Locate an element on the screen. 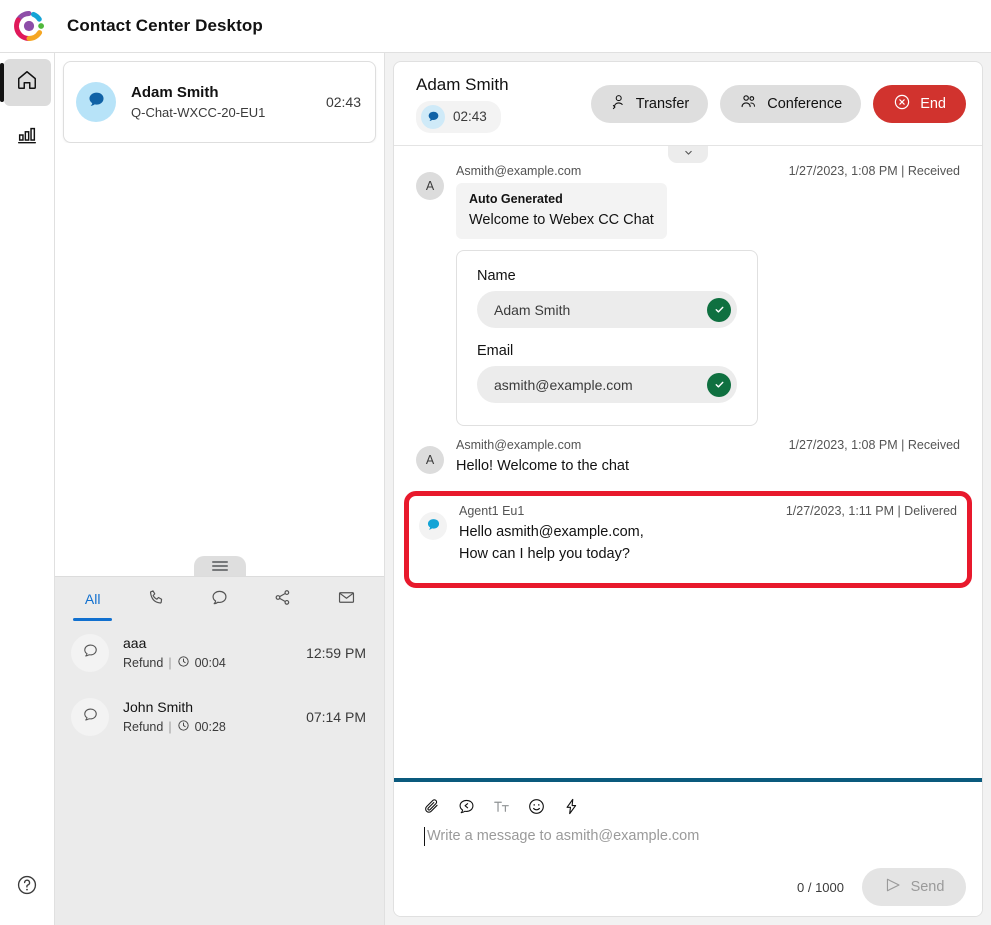 The width and height of the screenshot is (991, 925). phone-icon is located at coordinates (156, 599).